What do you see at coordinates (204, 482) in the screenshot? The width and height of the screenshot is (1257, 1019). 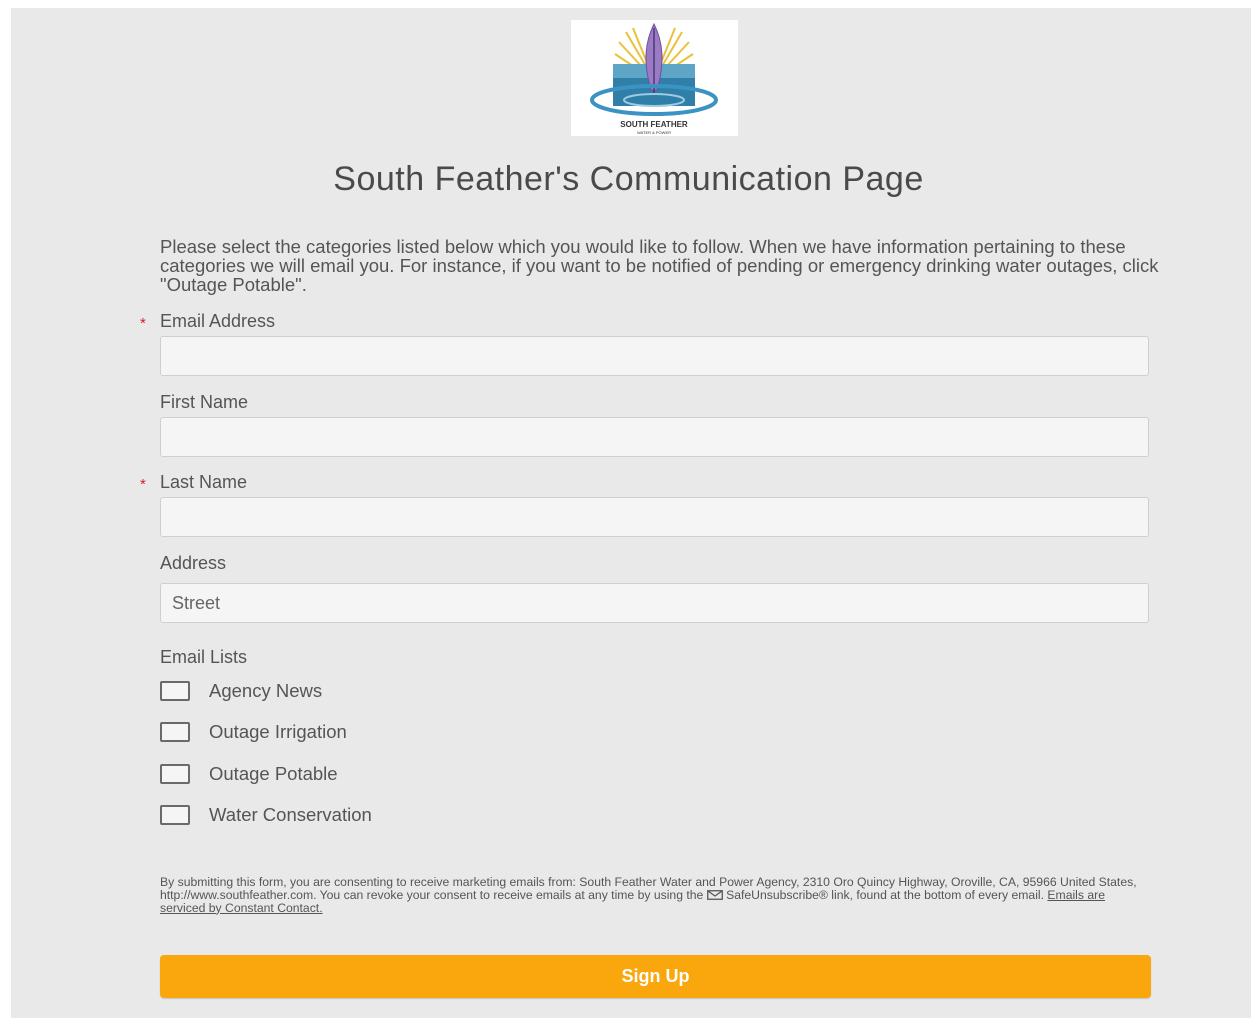 I see `last-name-label: Last Name` at bounding box center [204, 482].